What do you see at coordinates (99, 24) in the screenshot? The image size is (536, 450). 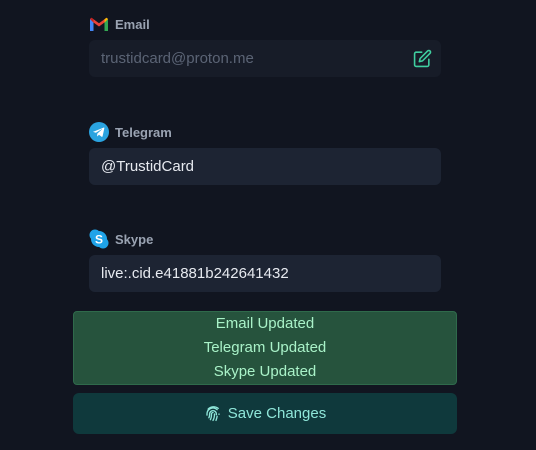 I see `gmail-icon` at bounding box center [99, 24].